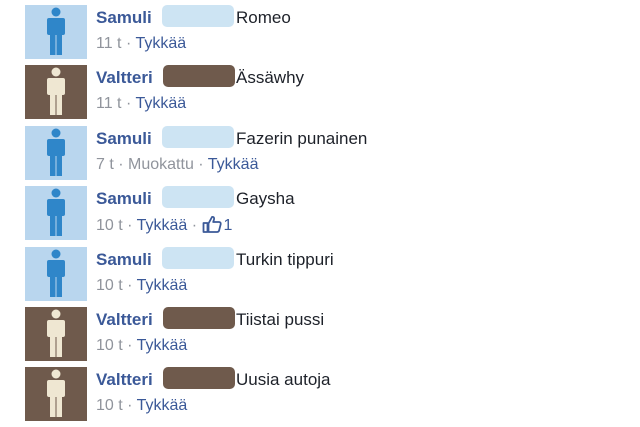 The image size is (640, 427). What do you see at coordinates (283, 379) in the screenshot?
I see `comment-text: Uusia autoja` at bounding box center [283, 379].